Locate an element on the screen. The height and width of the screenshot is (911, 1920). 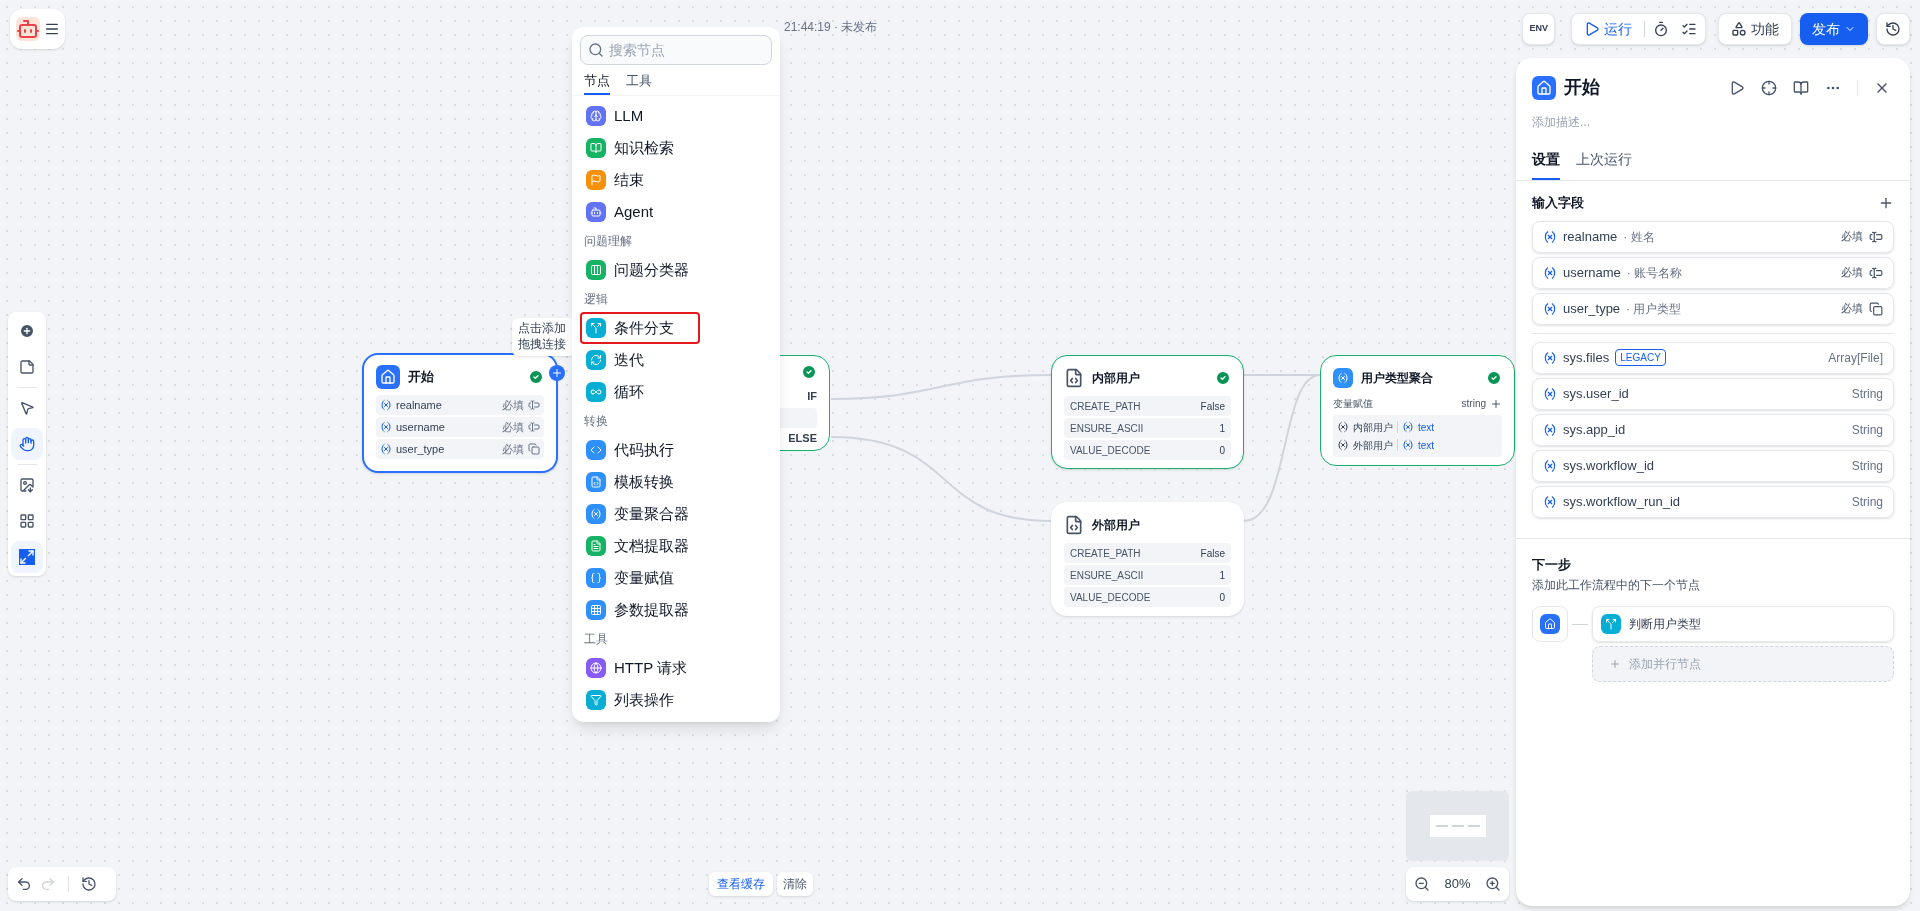
next-node-card: 判断用户类型 is located at coordinates (1743, 624).